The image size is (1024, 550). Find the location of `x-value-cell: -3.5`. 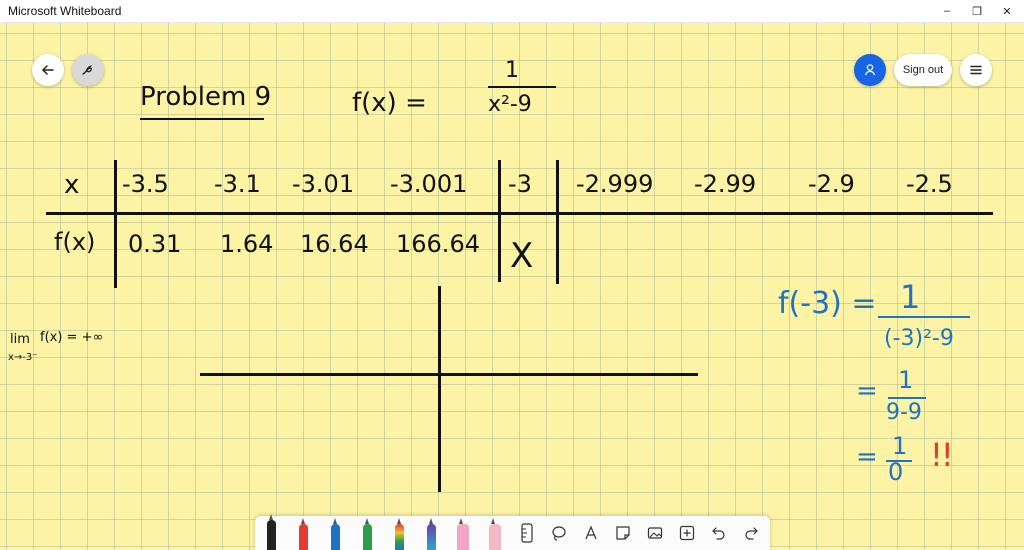

x-value-cell: -3.5 is located at coordinates (145, 184).